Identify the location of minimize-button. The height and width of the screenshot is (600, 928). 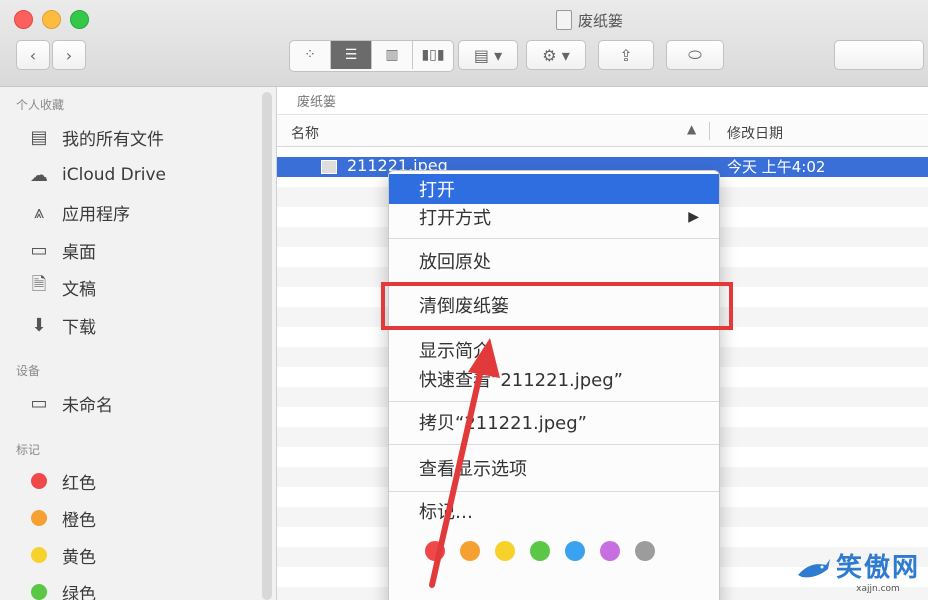
(51, 19).